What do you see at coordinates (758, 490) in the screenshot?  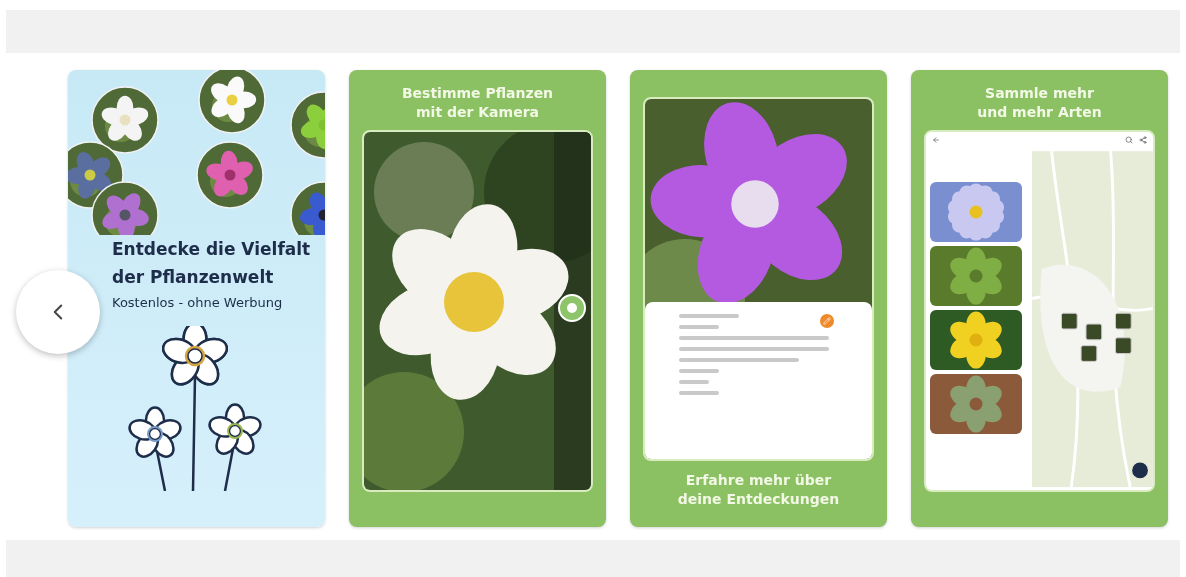 I see `caption: Erfahre mehr über deine Entdeckungen` at bounding box center [758, 490].